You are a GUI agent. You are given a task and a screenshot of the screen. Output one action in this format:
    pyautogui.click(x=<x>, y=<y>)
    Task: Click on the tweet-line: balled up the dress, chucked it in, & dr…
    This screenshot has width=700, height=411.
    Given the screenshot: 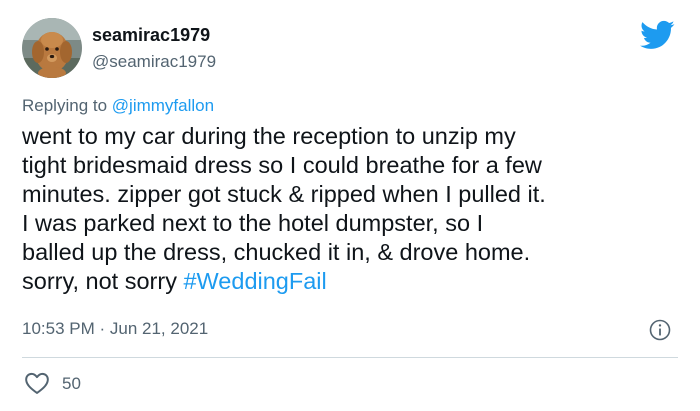 What is the action you would take?
    pyautogui.click(x=276, y=252)
    